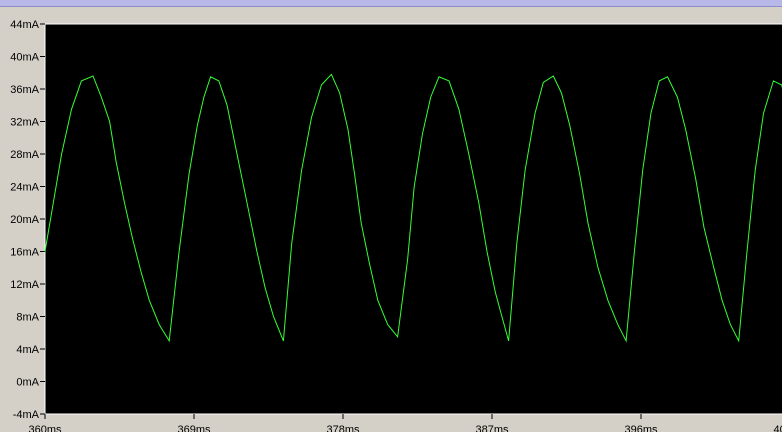 Image resolution: width=782 pixels, height=432 pixels. Describe the element at coordinates (343, 428) in the screenshot. I see `x-tick-label: 378ms` at that location.